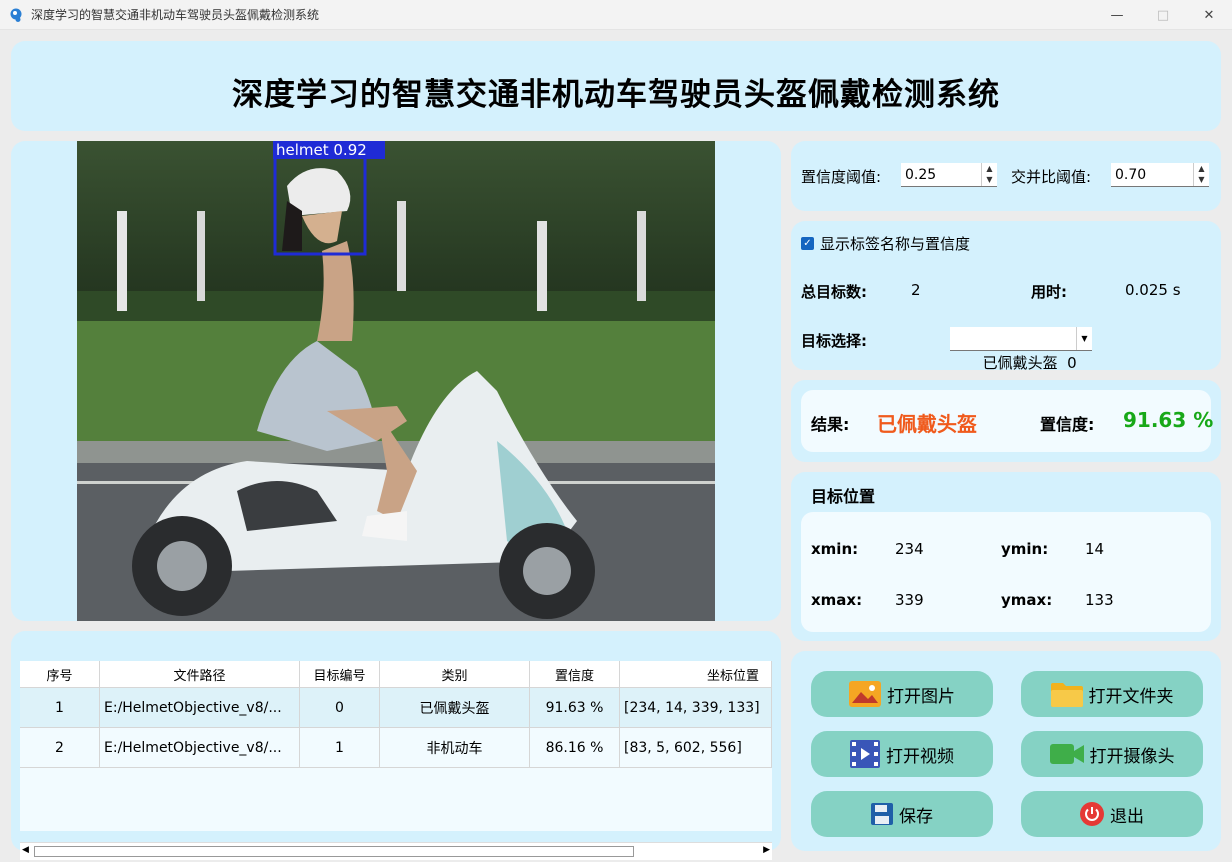 The image size is (1232, 862). I want to click on open-camera-label: 打开摄像头, so click(1132, 756).